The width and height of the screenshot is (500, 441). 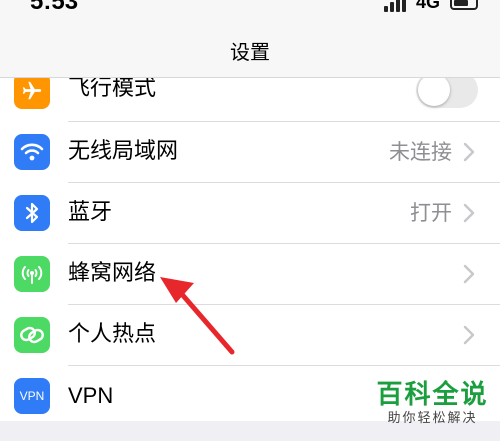 I want to click on bluetooth-status-value: 打开, so click(x=431, y=213).